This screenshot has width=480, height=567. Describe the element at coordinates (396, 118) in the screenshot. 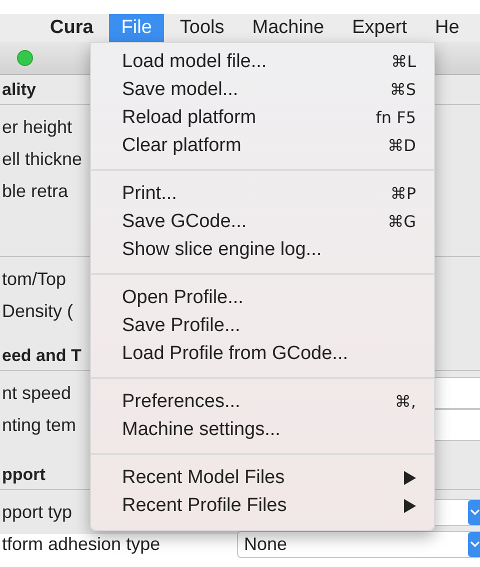

I see `shortcut-label: fn F5` at that location.